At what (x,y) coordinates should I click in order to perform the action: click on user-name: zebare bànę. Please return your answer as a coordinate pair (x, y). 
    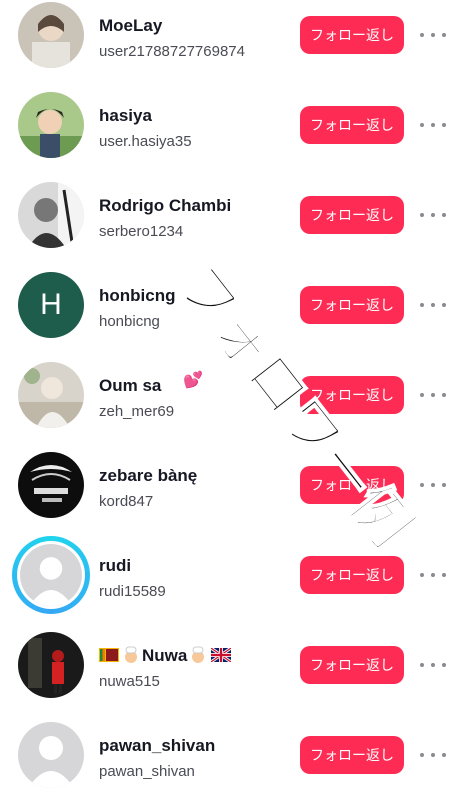
    Looking at the image, I should click on (148, 476).